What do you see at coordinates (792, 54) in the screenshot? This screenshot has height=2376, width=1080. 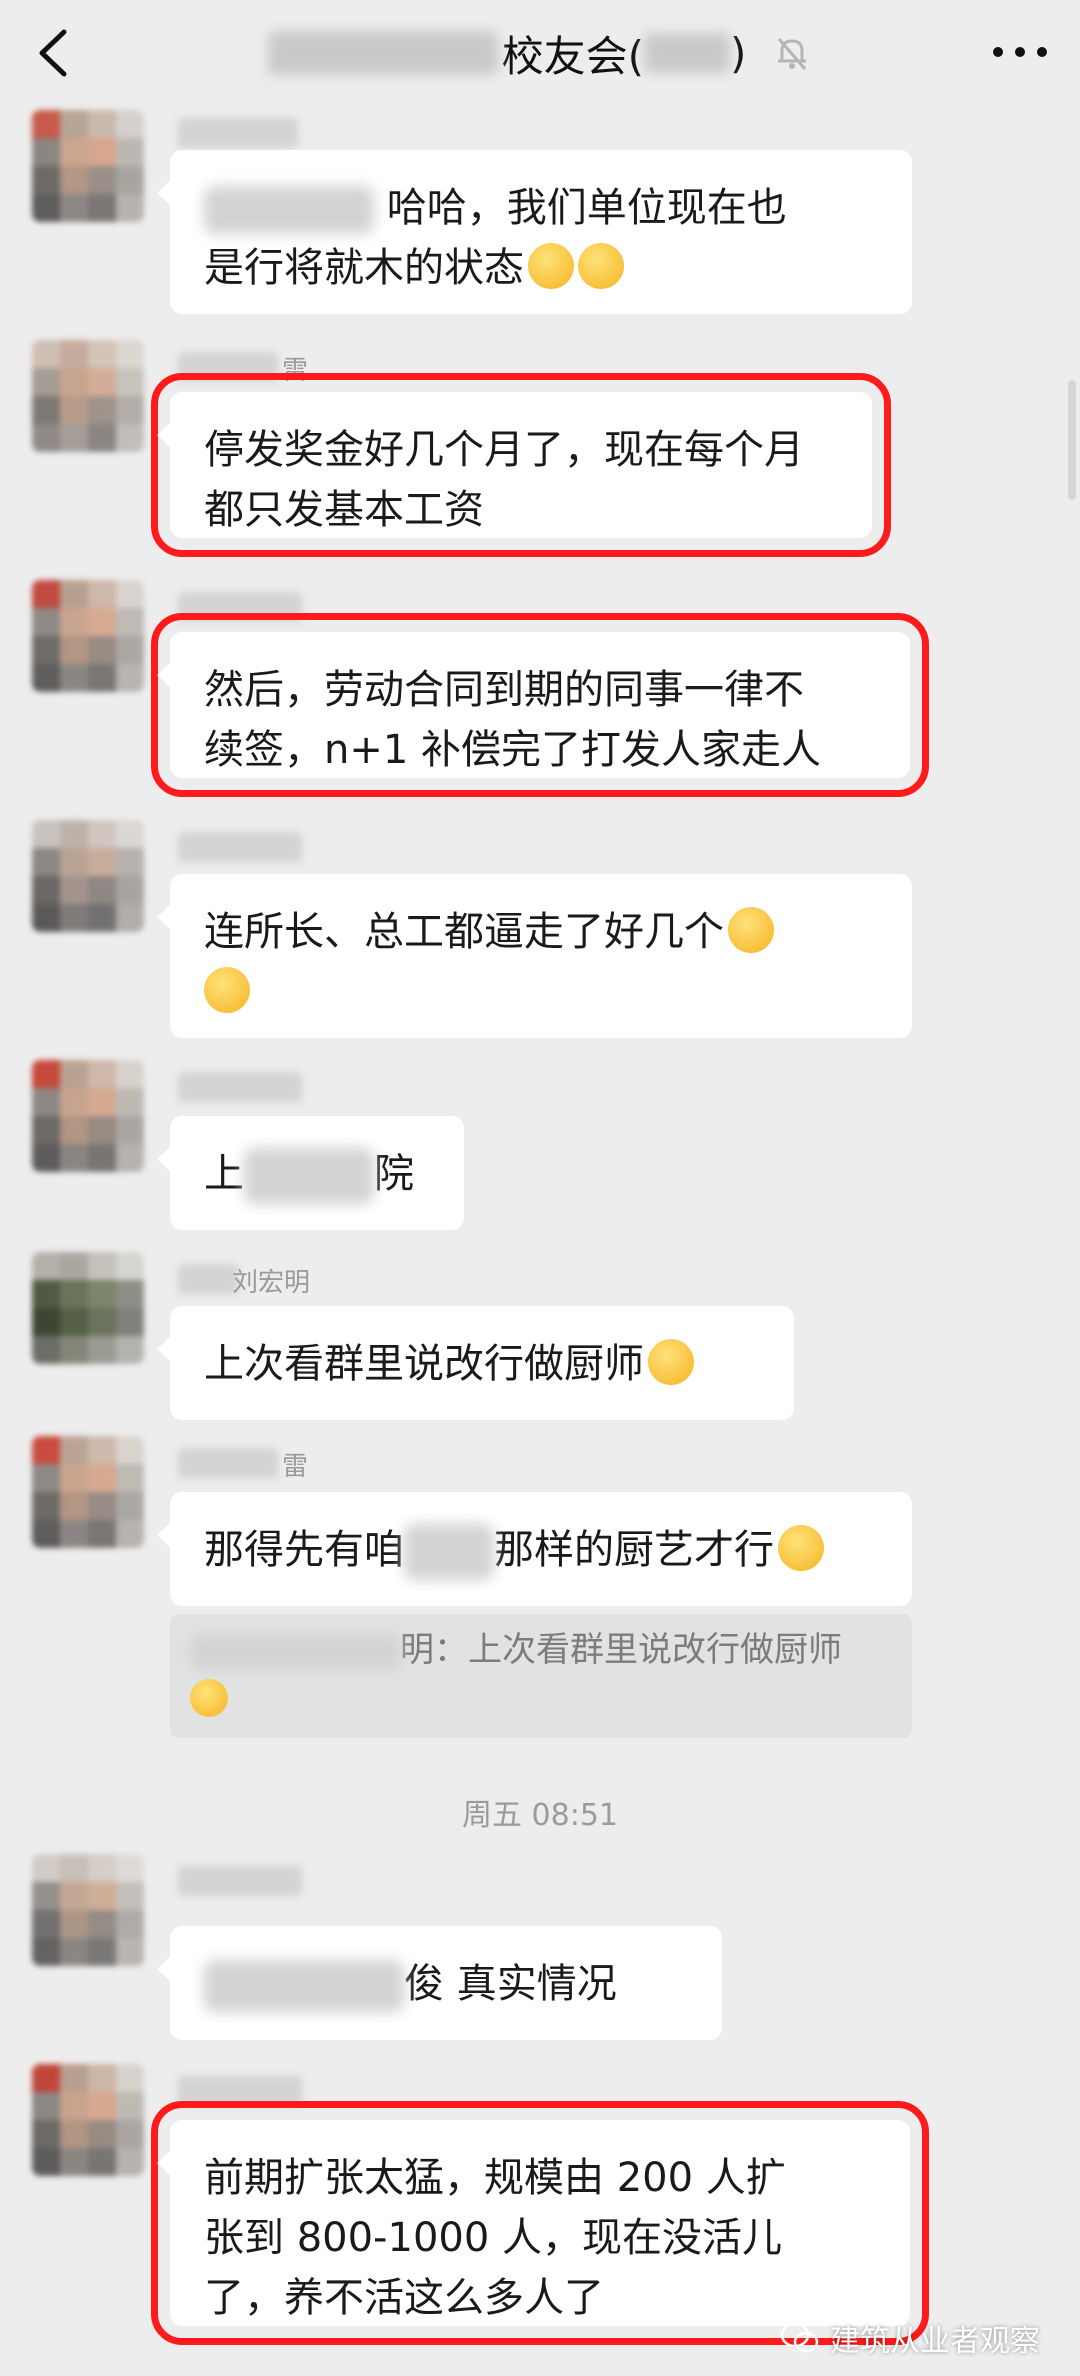 I see `bell-off-icon` at bounding box center [792, 54].